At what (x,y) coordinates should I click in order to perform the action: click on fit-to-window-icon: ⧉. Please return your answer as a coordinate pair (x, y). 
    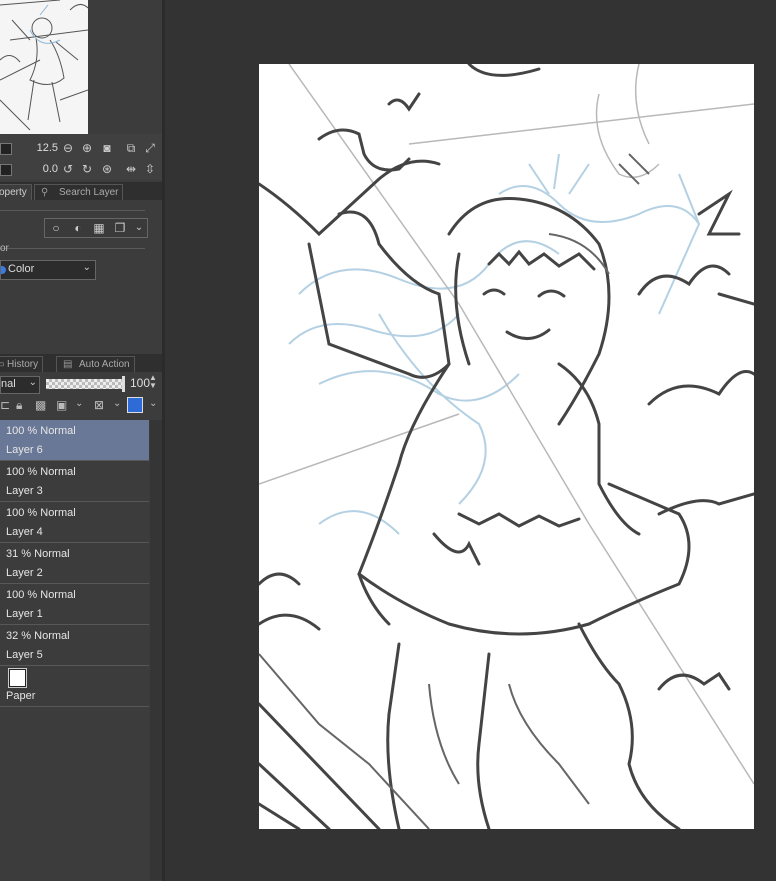
    Looking at the image, I should click on (131, 148).